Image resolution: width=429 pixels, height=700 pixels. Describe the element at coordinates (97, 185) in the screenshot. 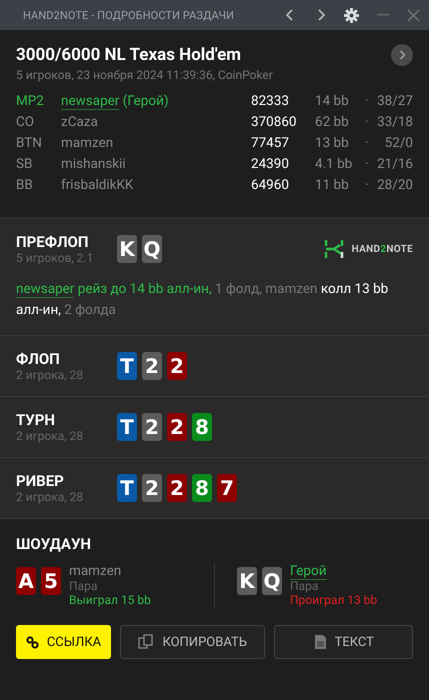

I see `player-name: frisbaldikKK` at that location.